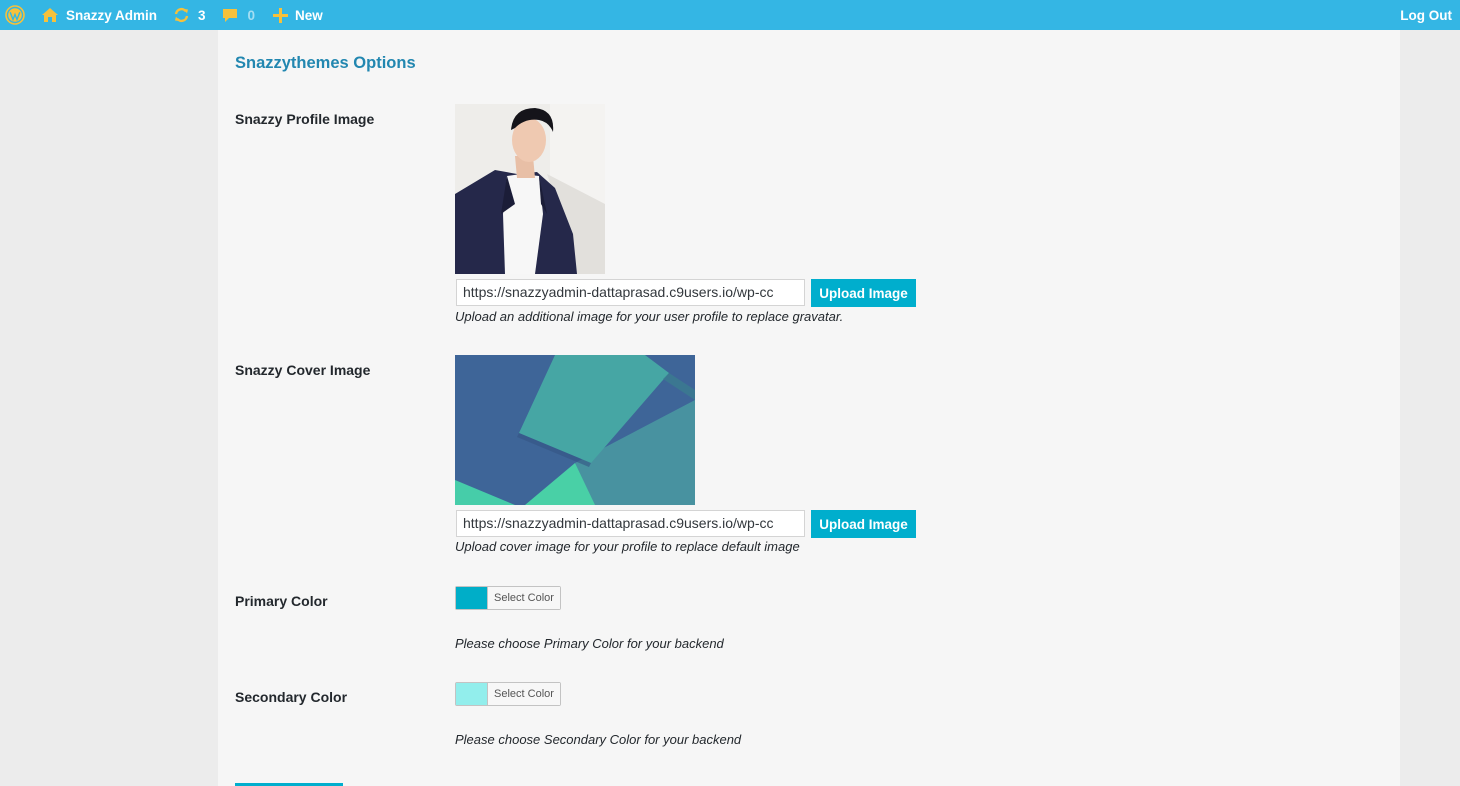  What do you see at coordinates (281, 15) in the screenshot?
I see `plus-icon` at bounding box center [281, 15].